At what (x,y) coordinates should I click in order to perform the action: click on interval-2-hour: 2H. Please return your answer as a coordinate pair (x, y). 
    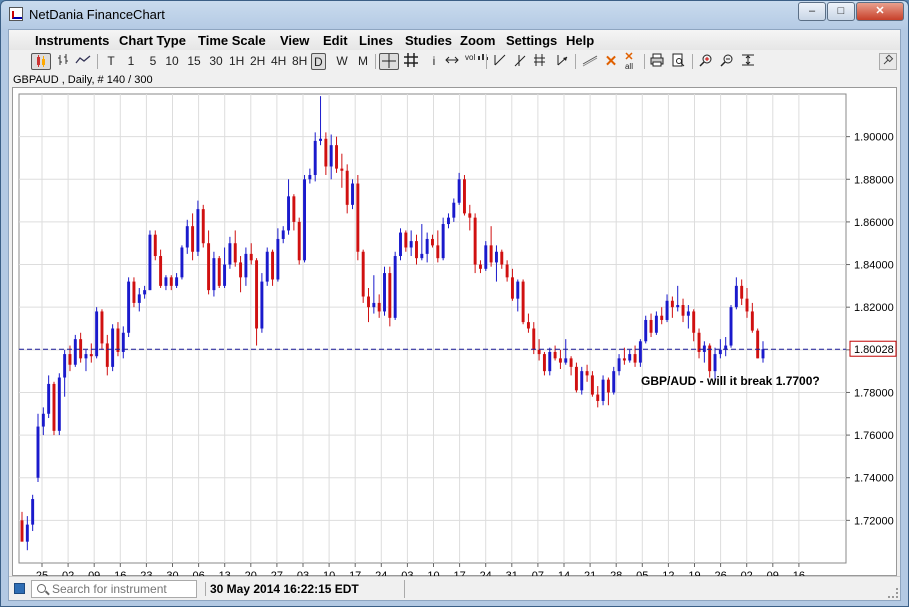
    Looking at the image, I should click on (257, 61).